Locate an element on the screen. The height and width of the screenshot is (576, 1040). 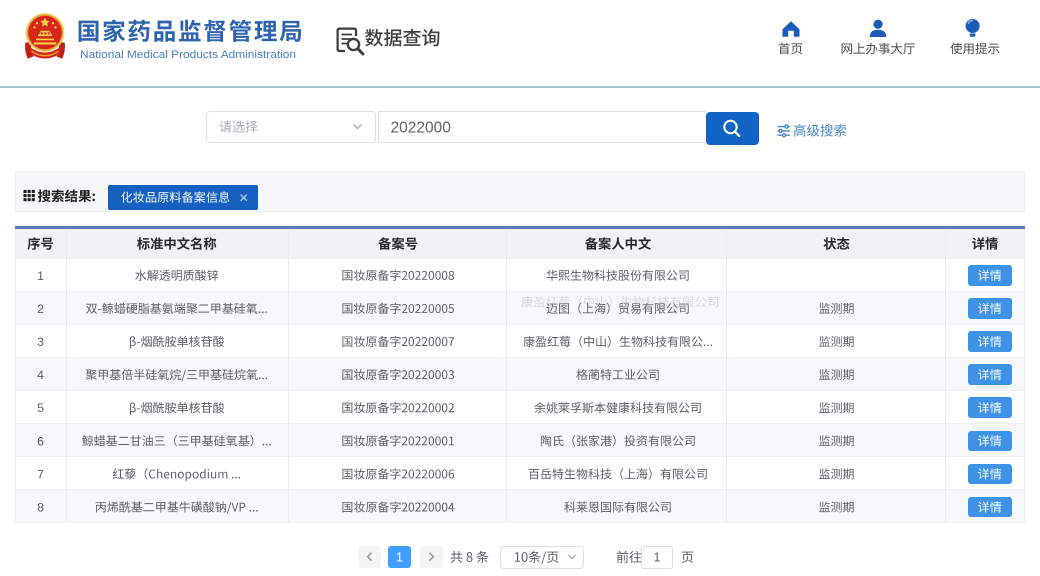
svg-text:National Medical Products Admi: National Medical Products Administration is located at coordinates (188, 55).